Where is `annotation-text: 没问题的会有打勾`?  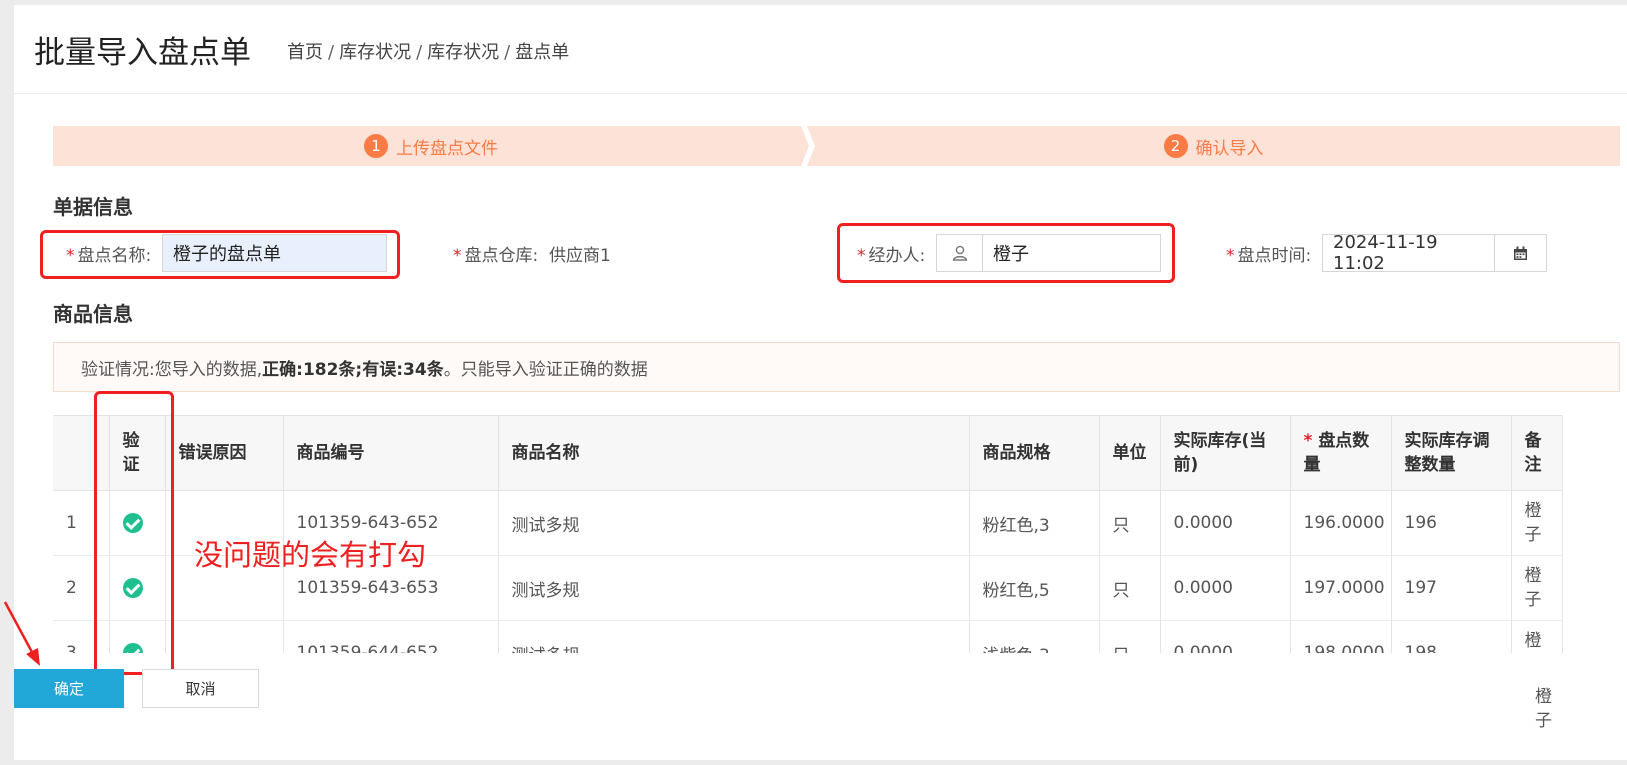
annotation-text: 没问题的会有打勾 is located at coordinates (310, 555).